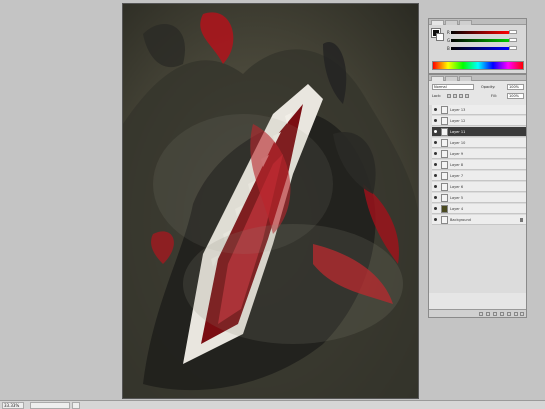 This screenshot has width=545, height=409. I want to click on fill-field: 100%, so click(515, 96).